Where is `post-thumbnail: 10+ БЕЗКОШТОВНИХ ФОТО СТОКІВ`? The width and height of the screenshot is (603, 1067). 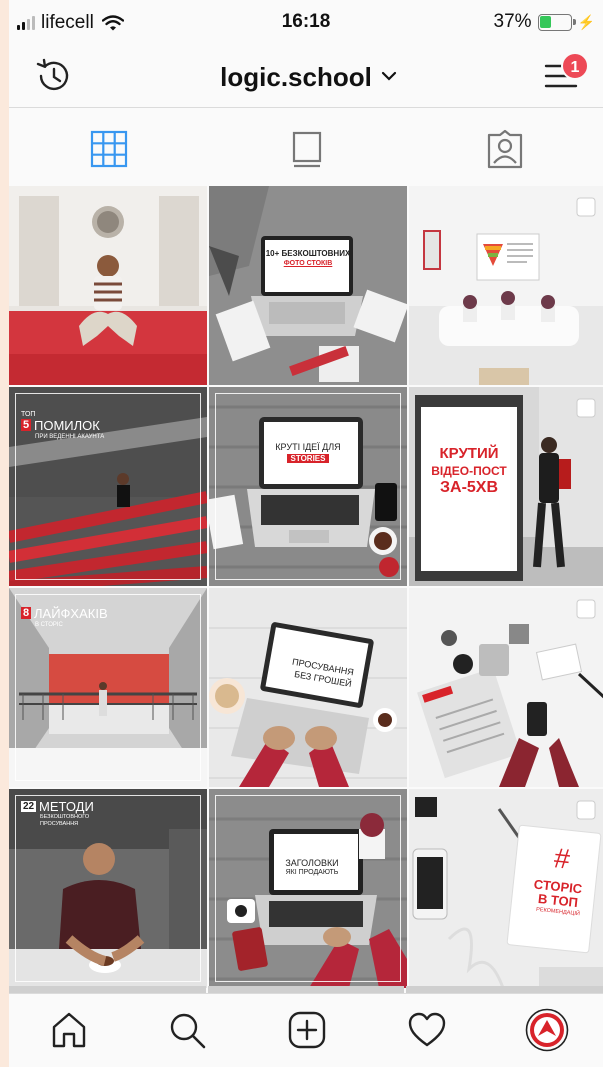
post-thumbnail: 10+ БЕЗКОШТОВНИХ ФОТО СТОКІВ is located at coordinates (308, 285).